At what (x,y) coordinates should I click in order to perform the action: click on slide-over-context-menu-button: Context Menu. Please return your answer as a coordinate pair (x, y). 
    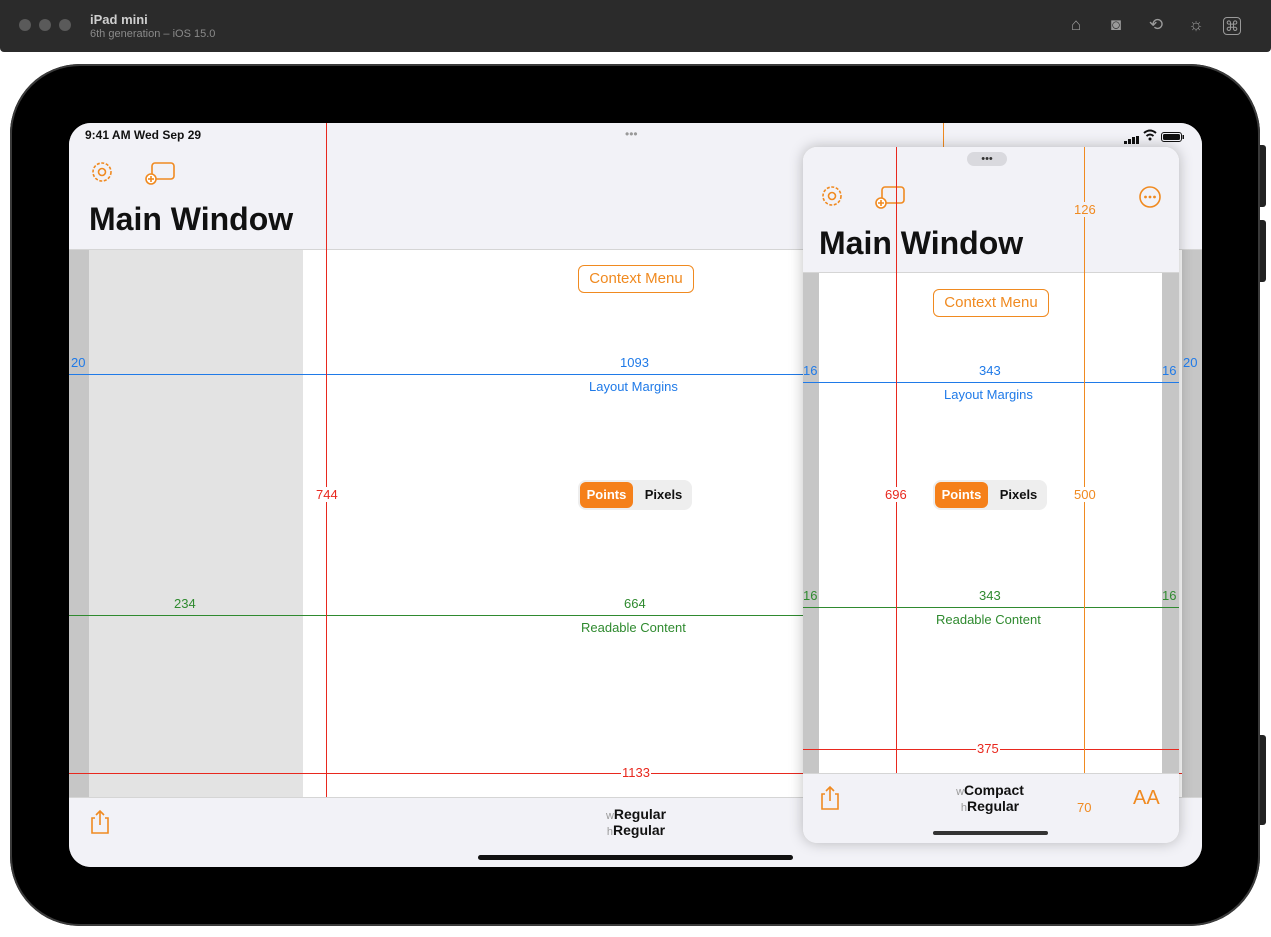
    Looking at the image, I should click on (991, 303).